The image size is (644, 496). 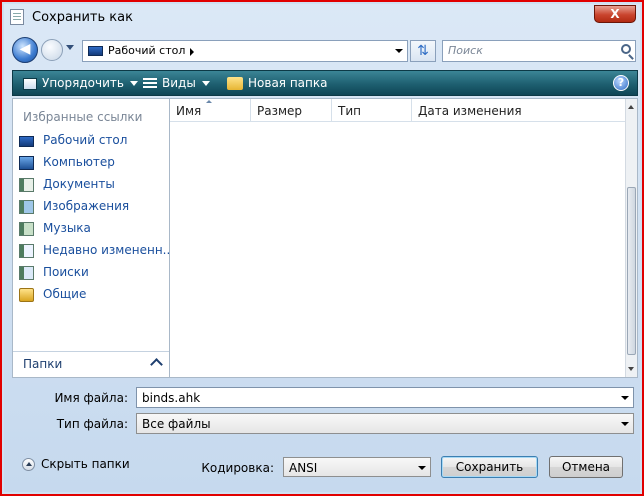 I want to click on encoding-value: ANSI, so click(x=303, y=468).